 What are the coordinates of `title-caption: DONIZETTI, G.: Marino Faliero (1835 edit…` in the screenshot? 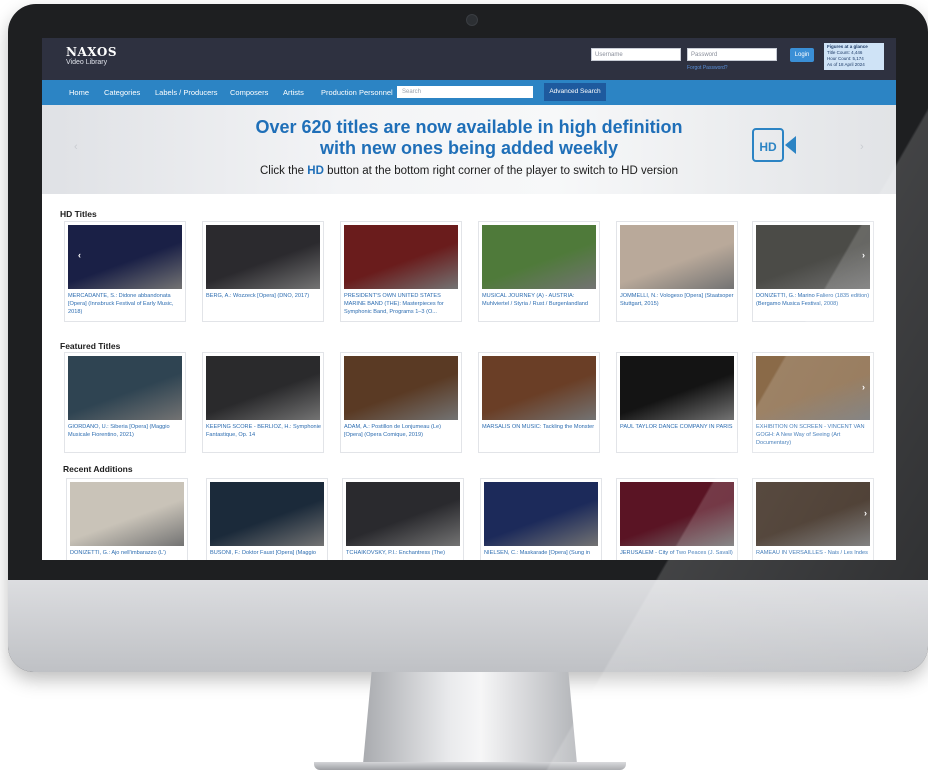 It's located at (814, 307).